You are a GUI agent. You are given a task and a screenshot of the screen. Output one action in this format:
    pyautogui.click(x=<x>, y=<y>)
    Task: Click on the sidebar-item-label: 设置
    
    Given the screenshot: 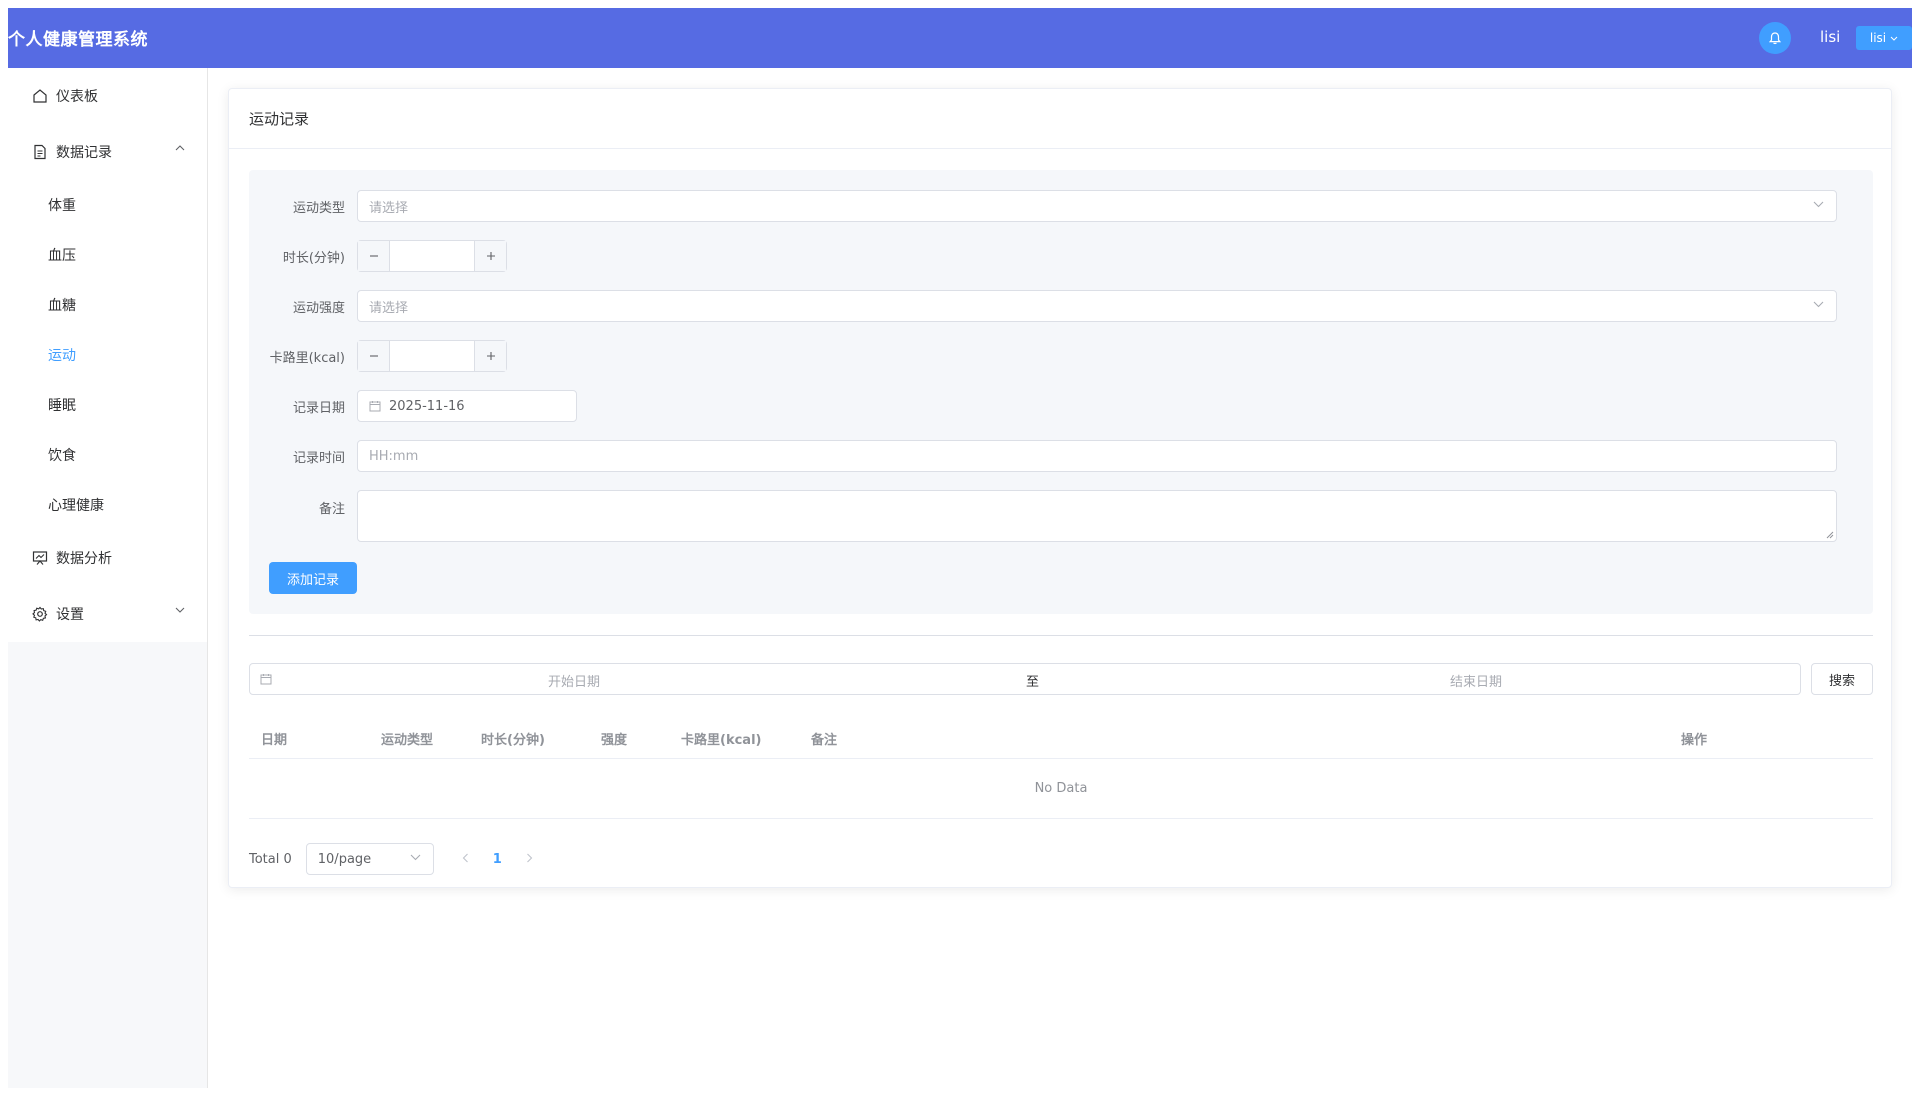 What is the action you would take?
    pyautogui.click(x=70, y=615)
    